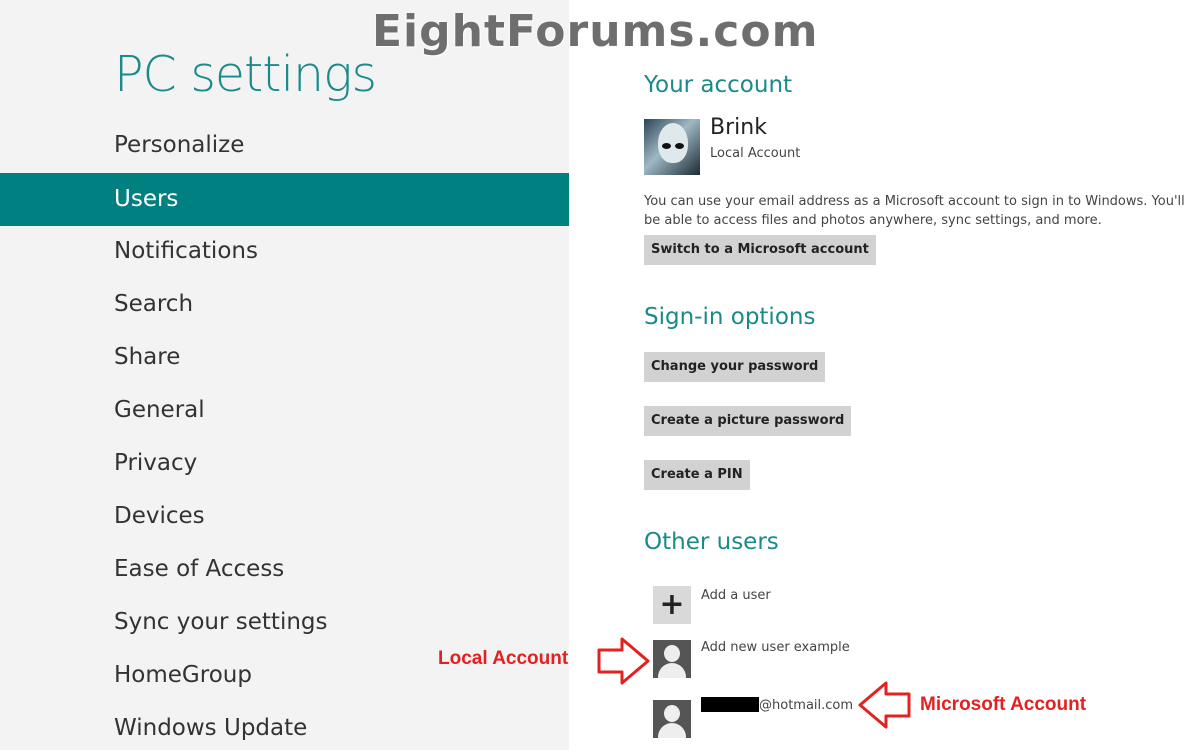  What do you see at coordinates (284, 145) in the screenshot?
I see `nav-item-personalize: Personalize` at bounding box center [284, 145].